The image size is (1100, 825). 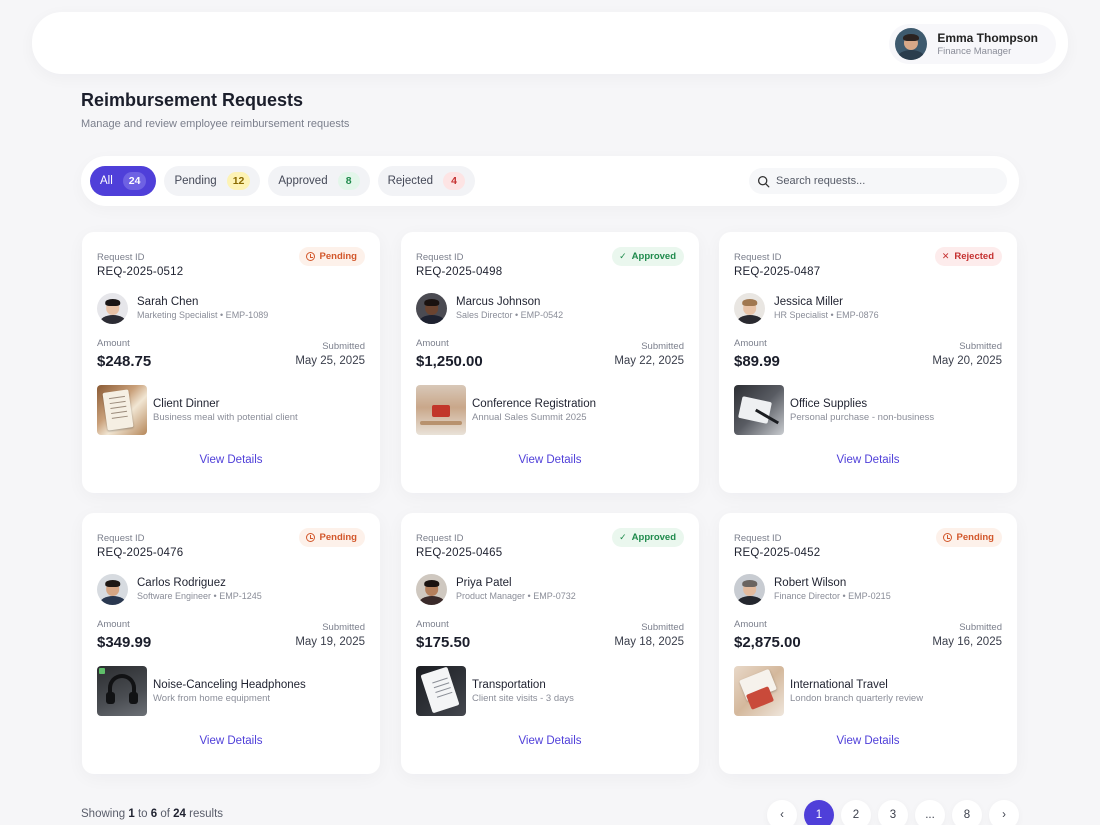 I want to click on expense-description: London branch quarterly review, so click(x=857, y=698).